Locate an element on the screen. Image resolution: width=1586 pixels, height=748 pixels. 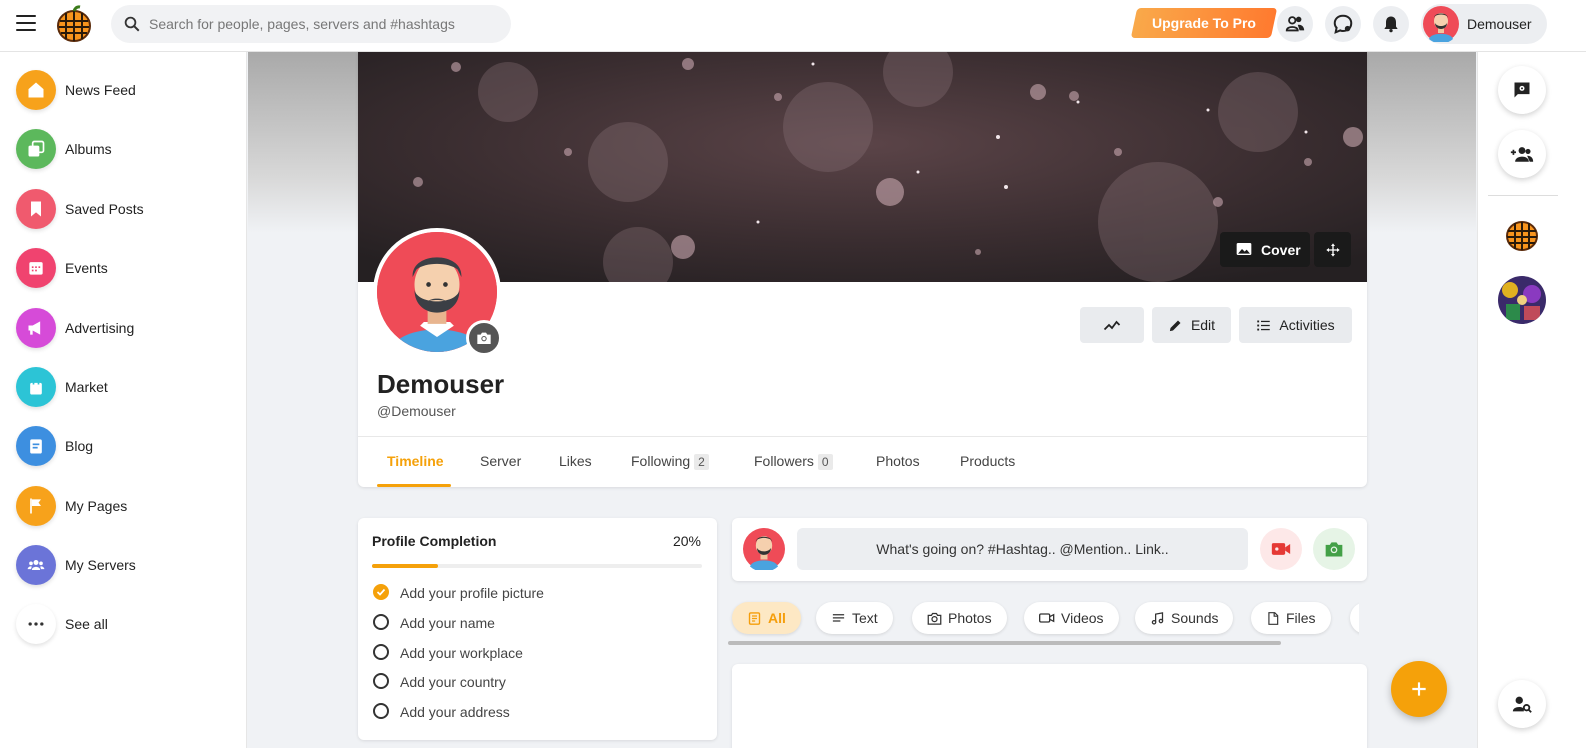
user-menu: Demouser is located at coordinates (1484, 24).